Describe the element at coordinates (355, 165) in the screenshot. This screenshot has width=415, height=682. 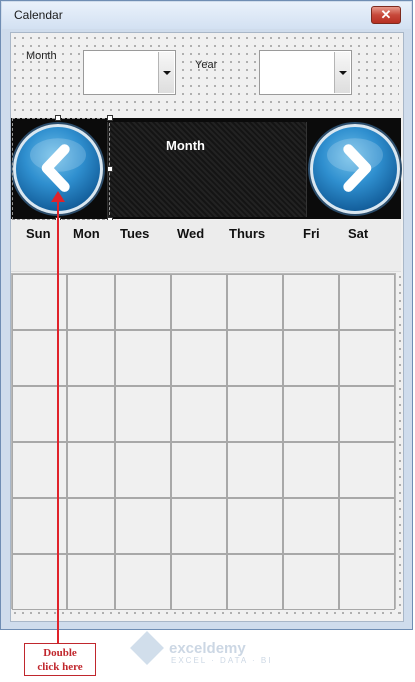
I see `chevron-right-icon` at that location.